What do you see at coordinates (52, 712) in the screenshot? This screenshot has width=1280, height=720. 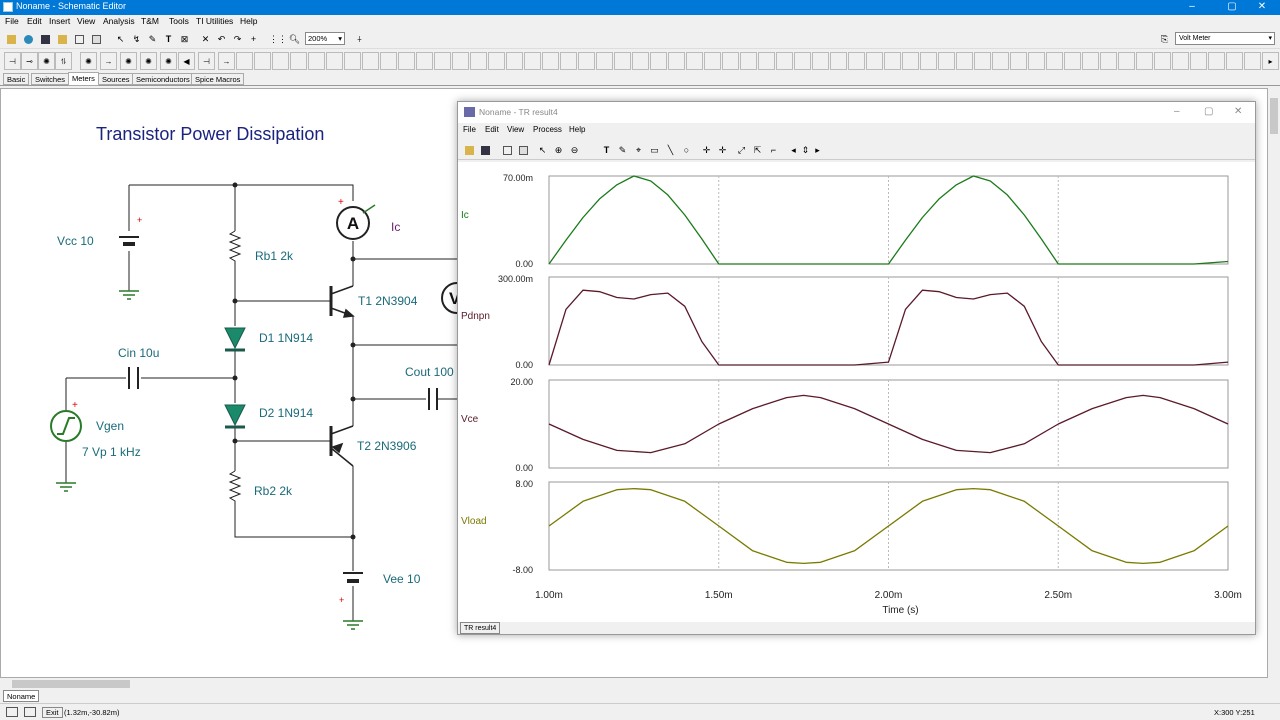 I see `exit-button: Exit` at bounding box center [52, 712].